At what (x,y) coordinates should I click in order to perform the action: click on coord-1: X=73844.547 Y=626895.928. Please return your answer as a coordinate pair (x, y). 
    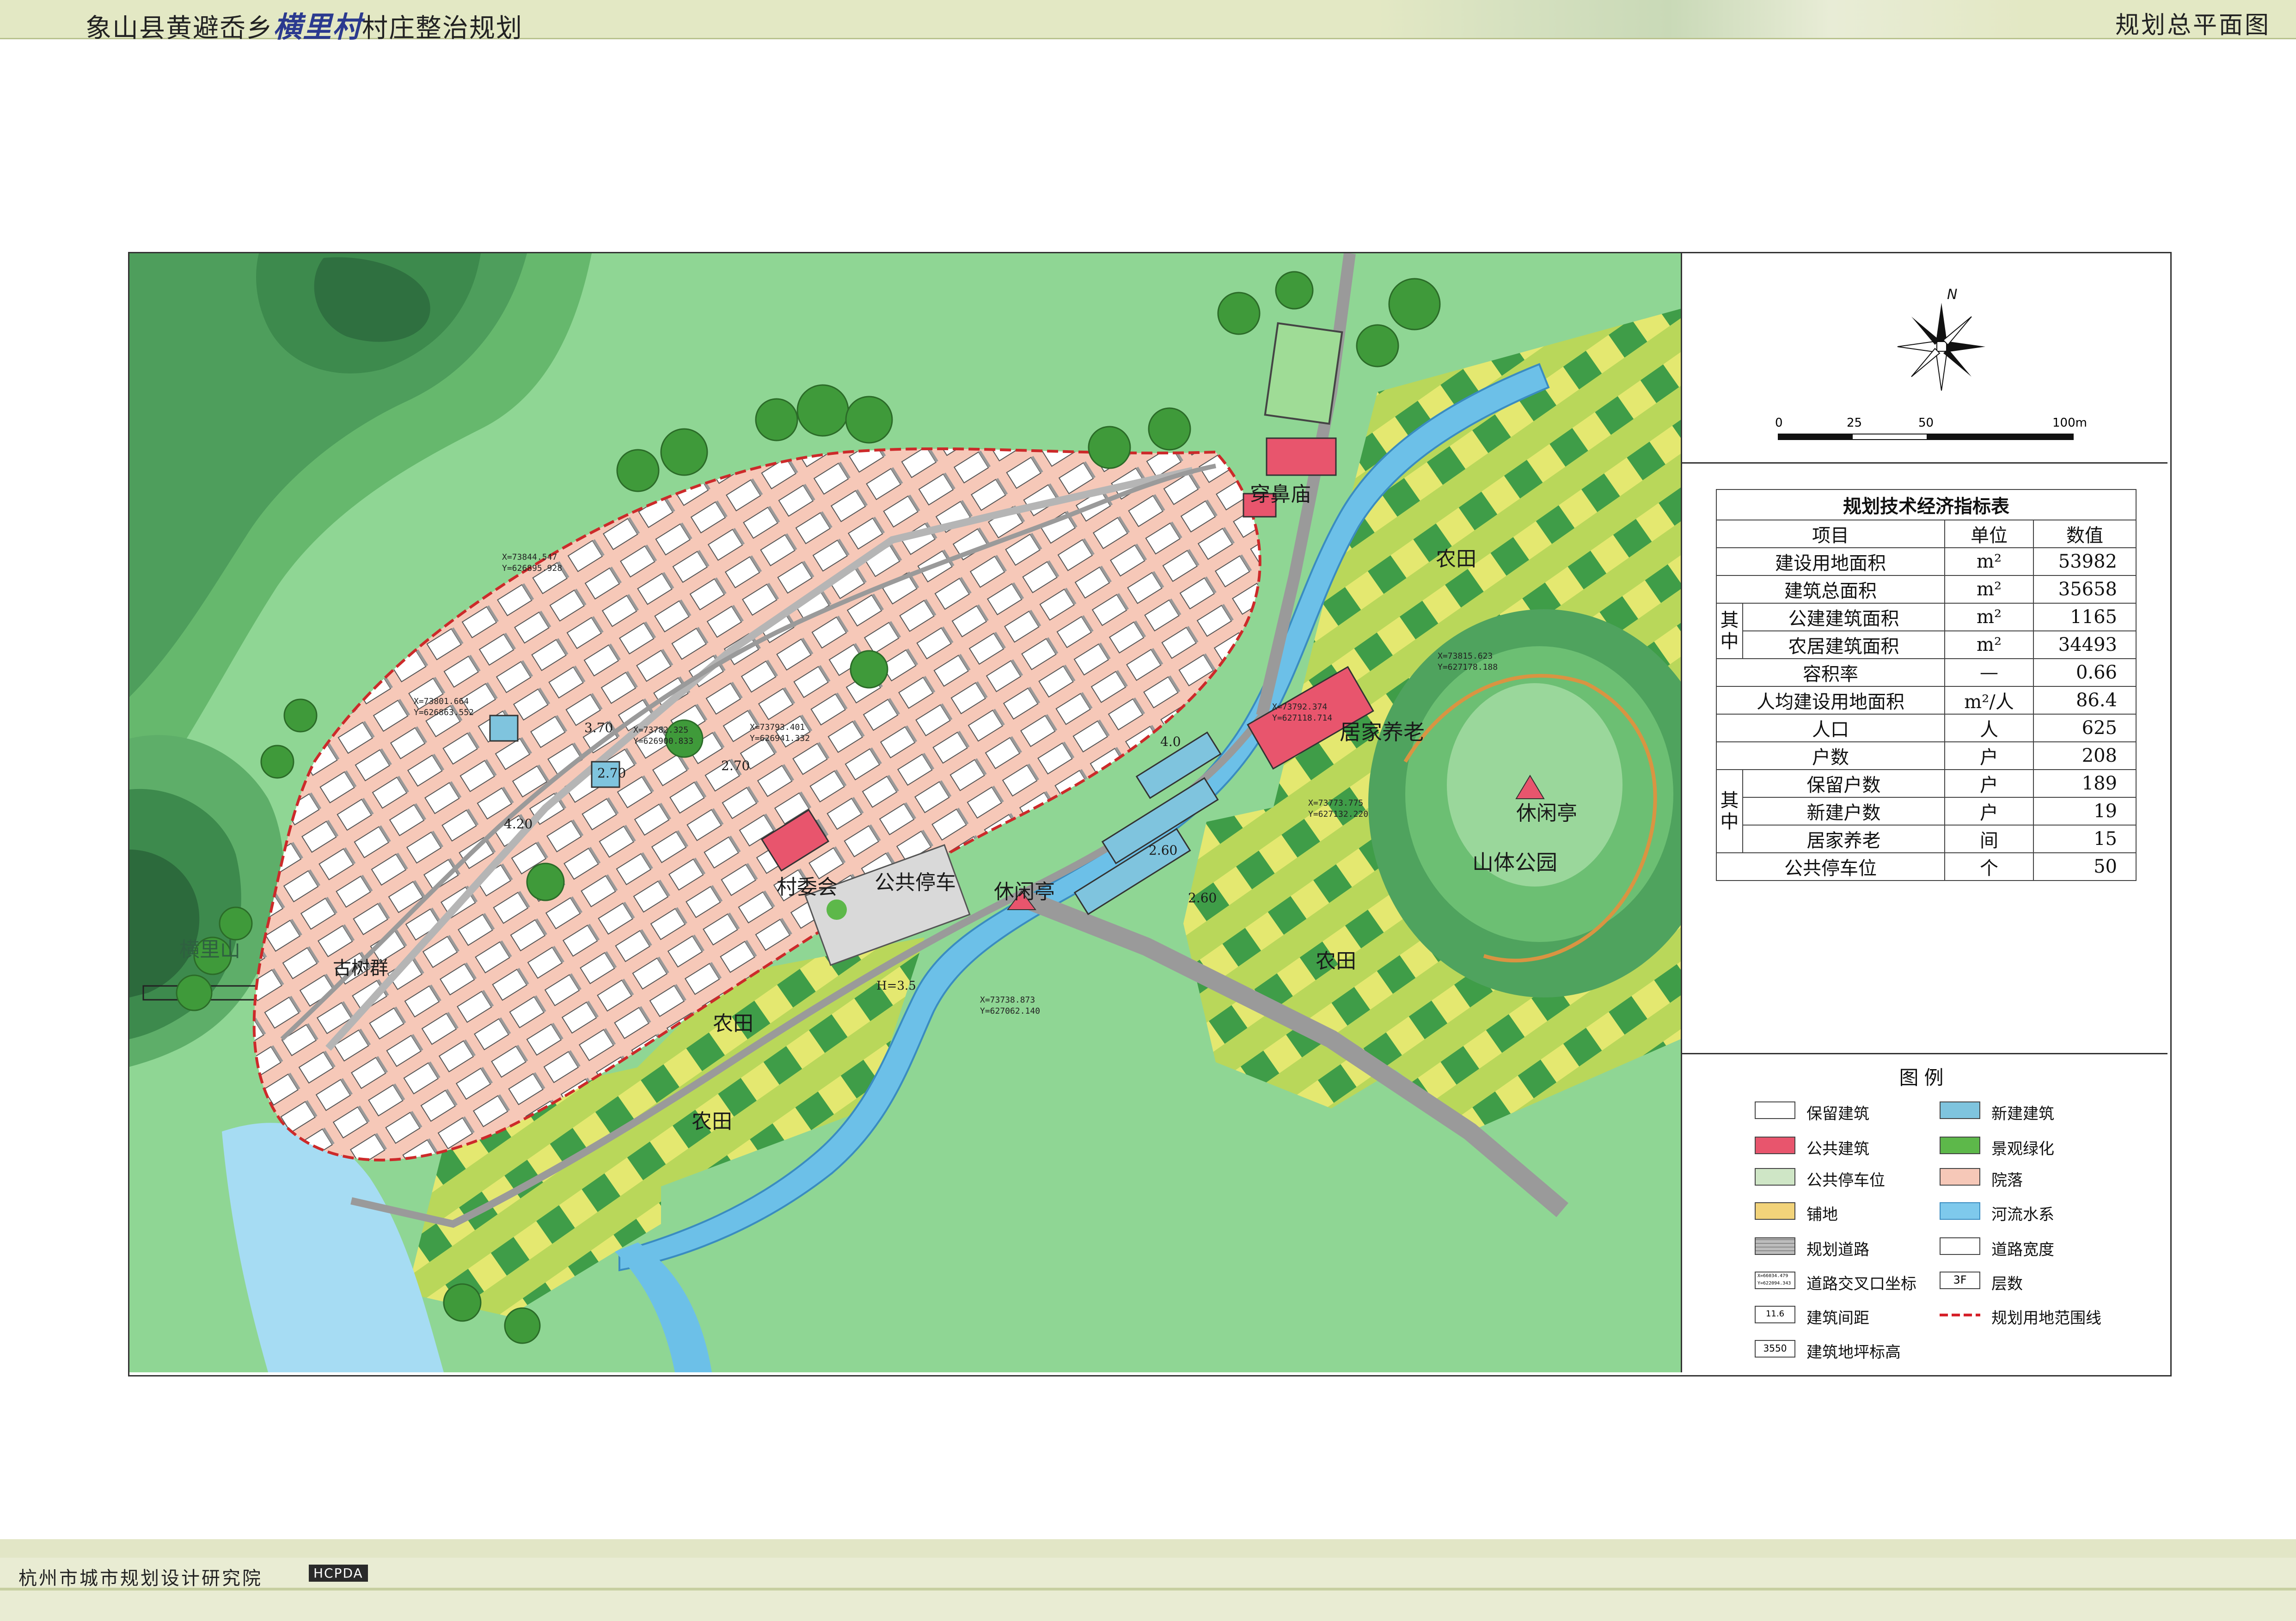
    Looking at the image, I should click on (532, 562).